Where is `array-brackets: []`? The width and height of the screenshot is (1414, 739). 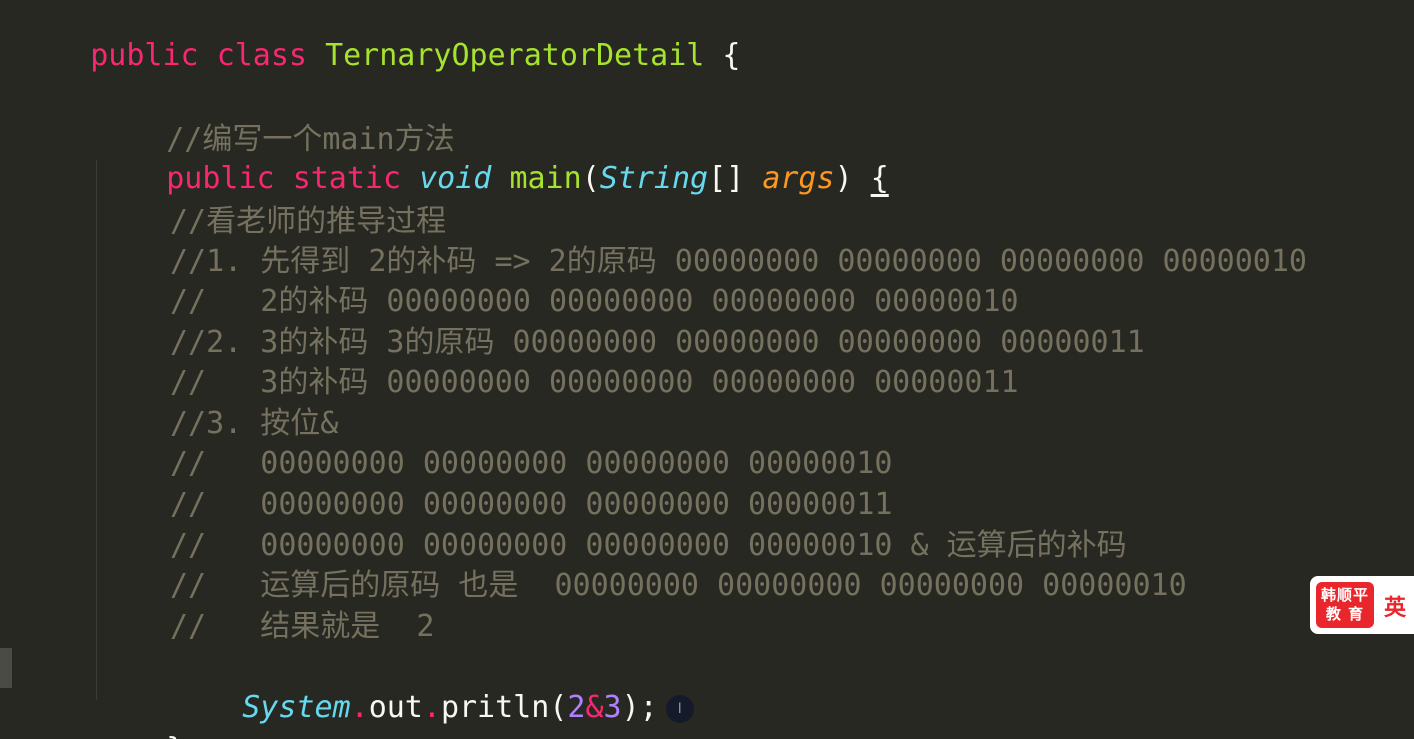
array-brackets: [] is located at coordinates (726, 178).